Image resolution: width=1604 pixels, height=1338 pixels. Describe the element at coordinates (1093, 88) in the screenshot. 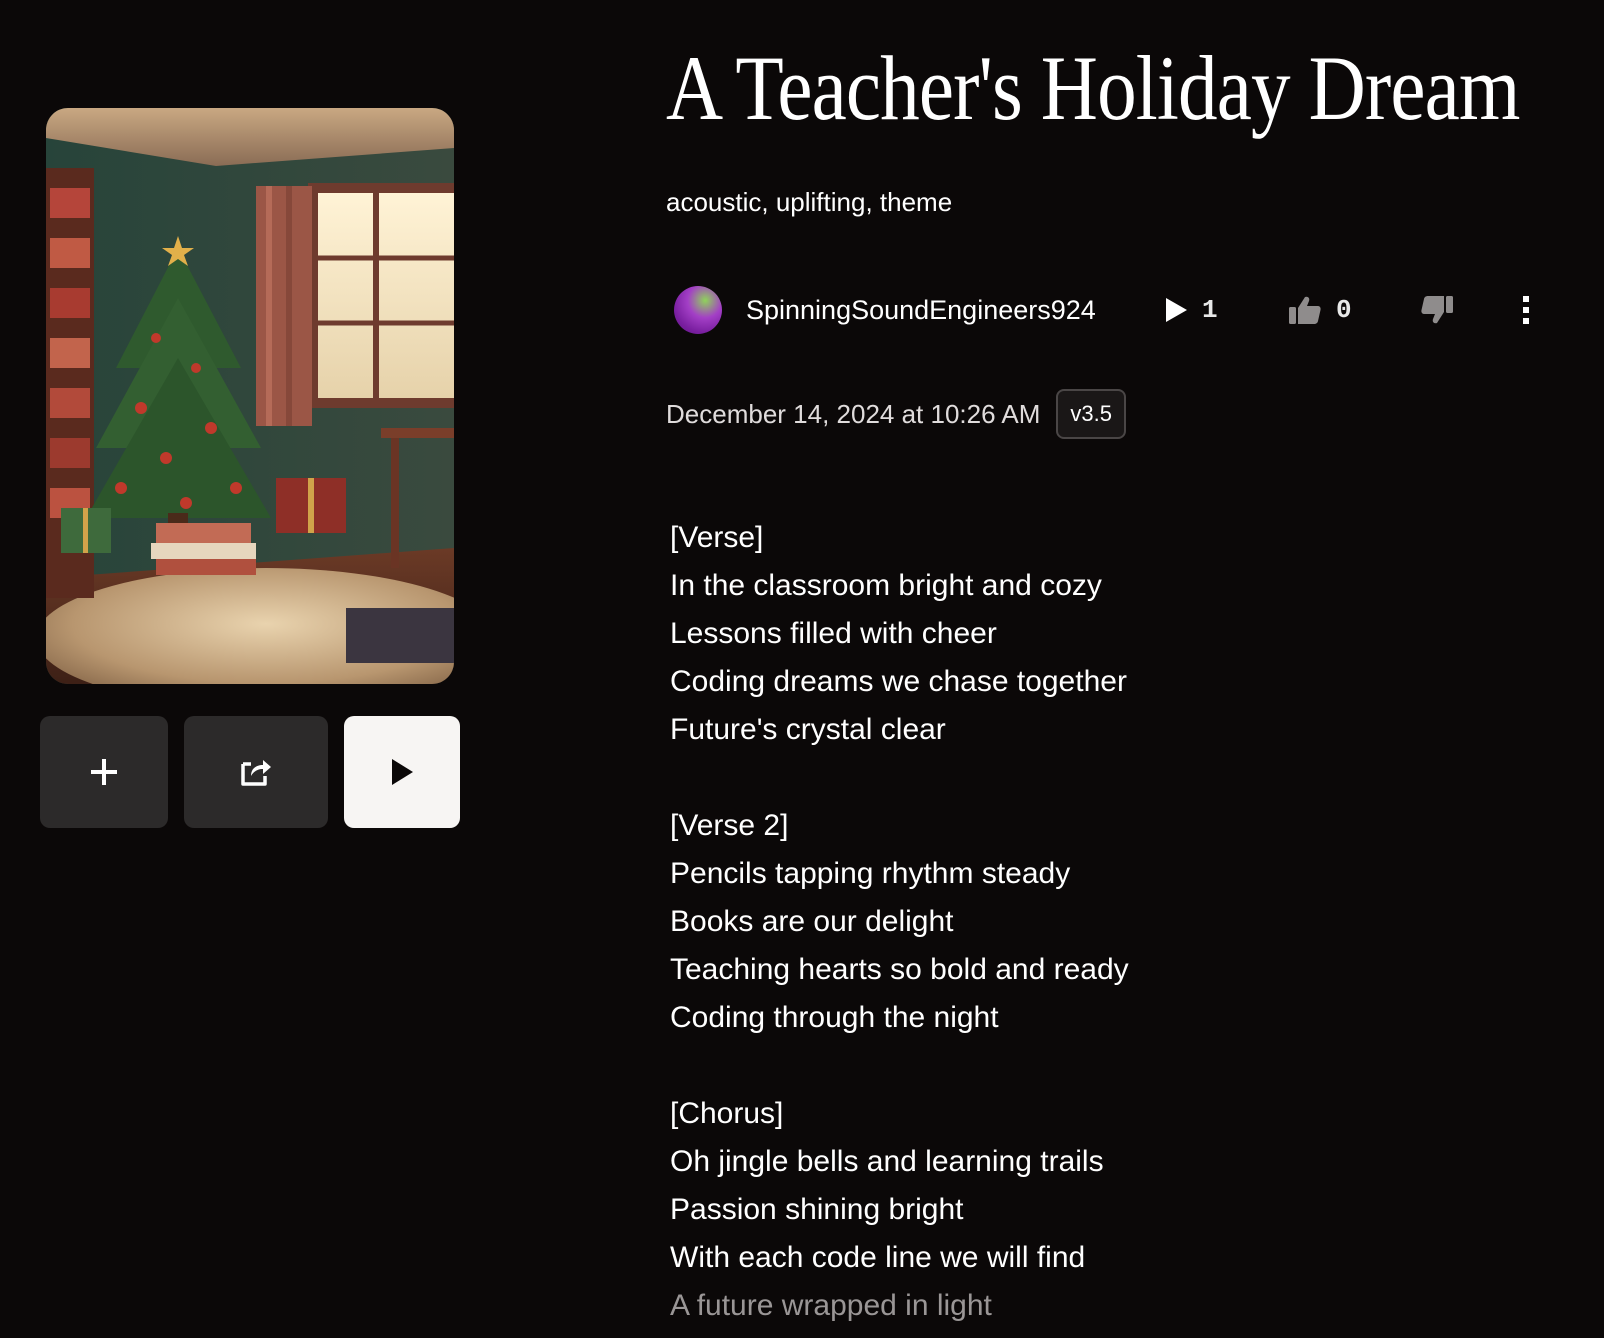

I see `song-title: A Teacher's Holiday Dream` at that location.